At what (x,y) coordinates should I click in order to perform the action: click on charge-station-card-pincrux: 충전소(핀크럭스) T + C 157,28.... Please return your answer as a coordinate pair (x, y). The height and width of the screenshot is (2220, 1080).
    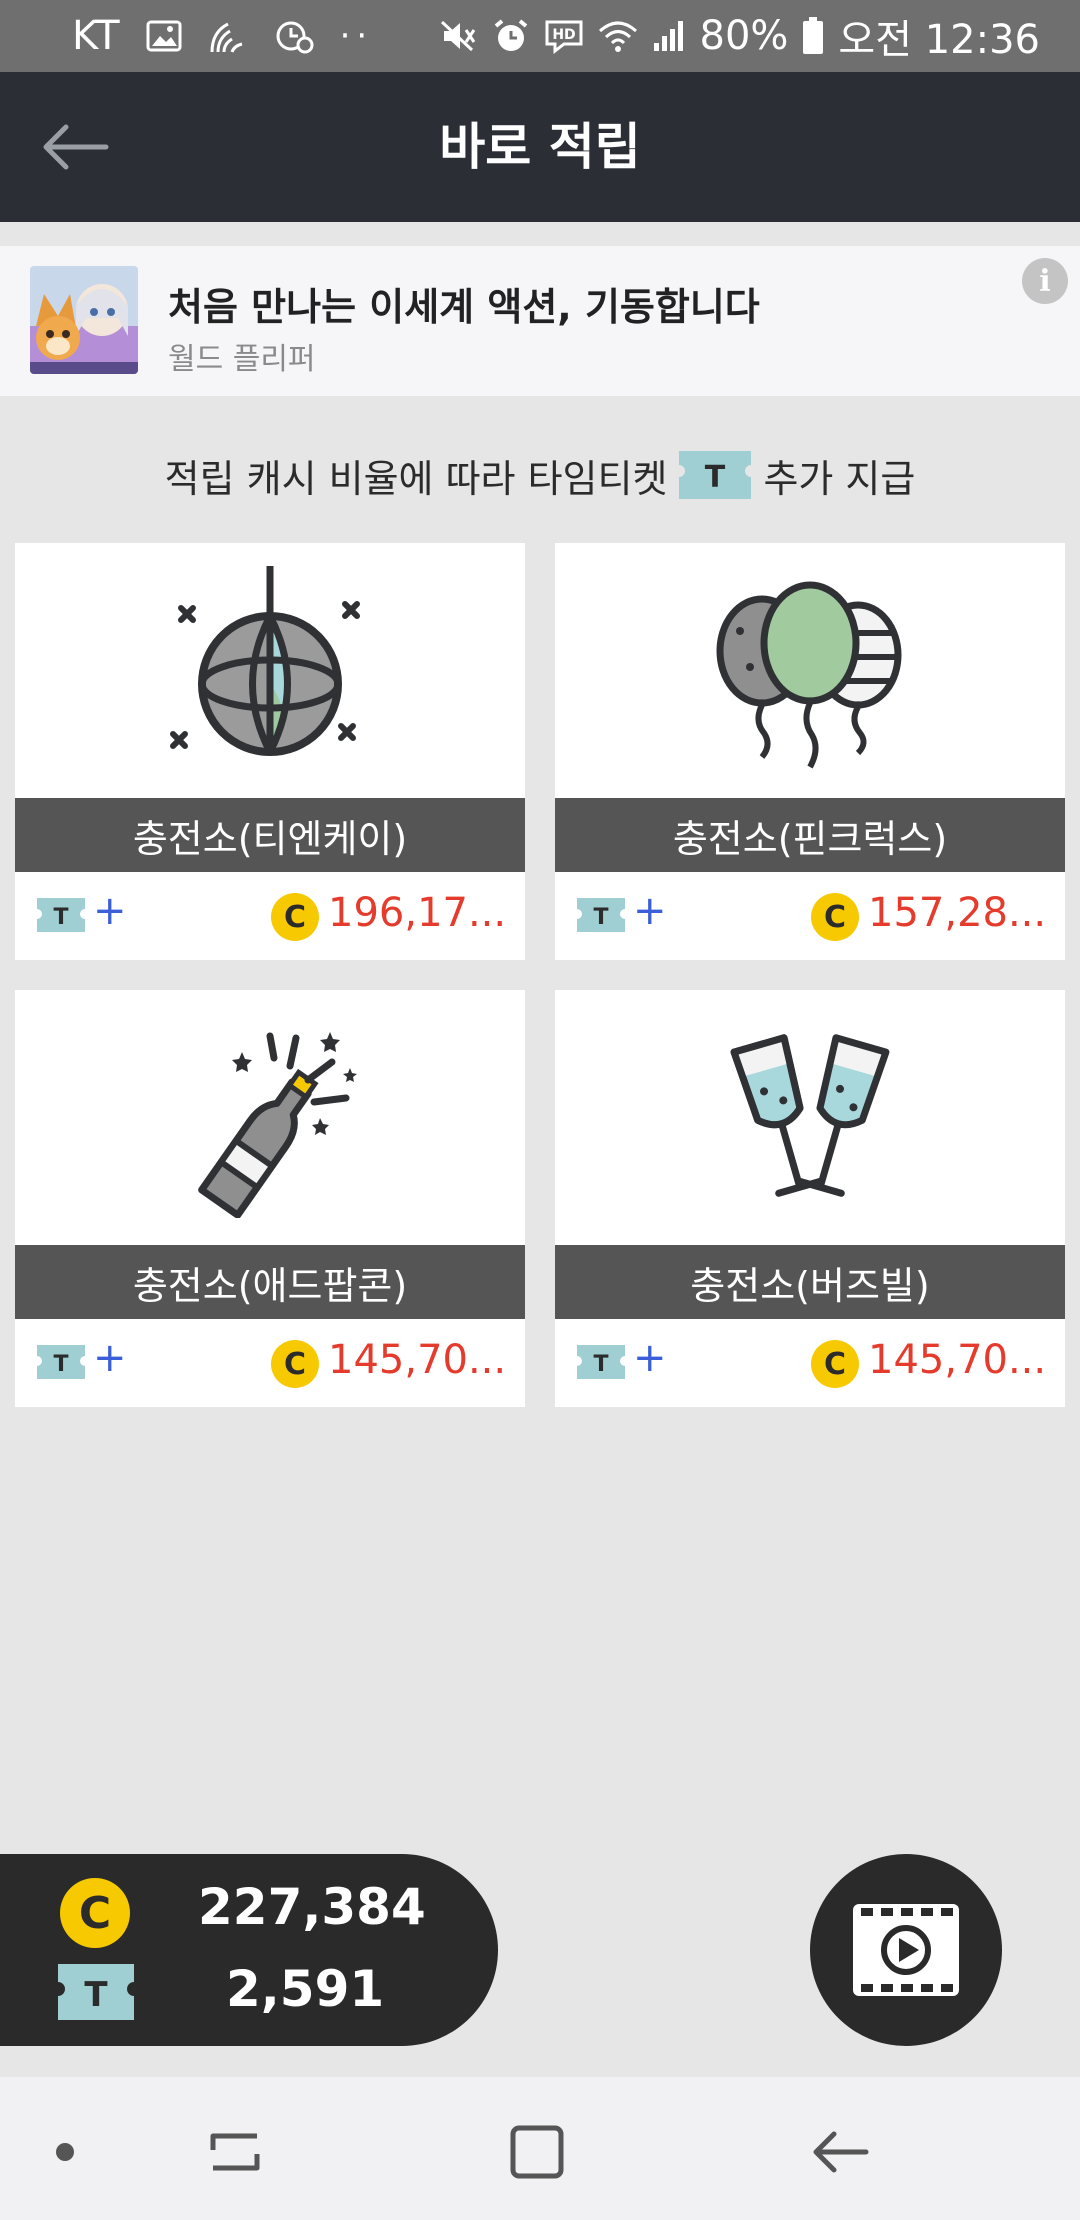
    Looking at the image, I should click on (810, 751).